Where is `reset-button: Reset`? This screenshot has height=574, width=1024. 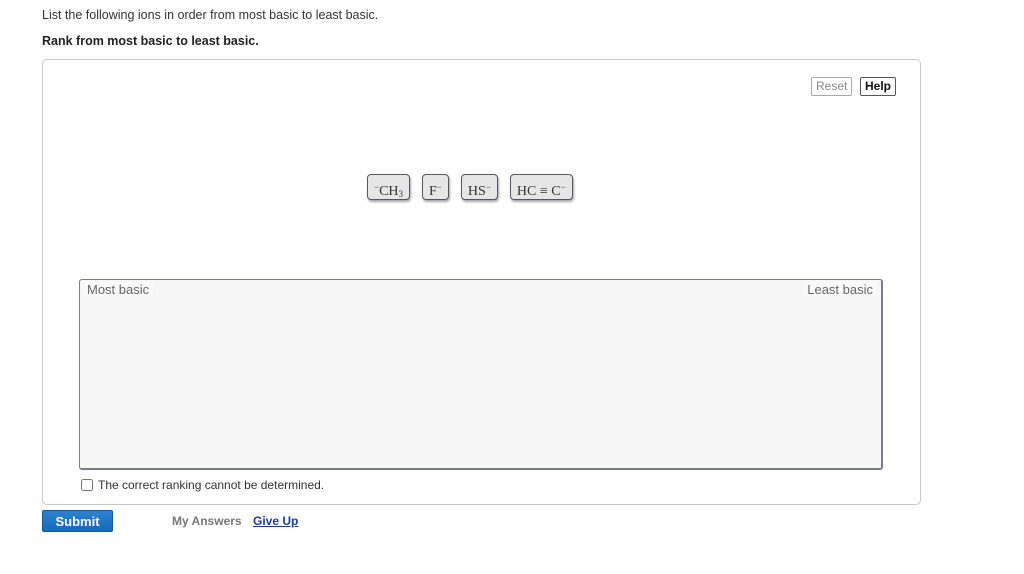 reset-button: Reset is located at coordinates (832, 86).